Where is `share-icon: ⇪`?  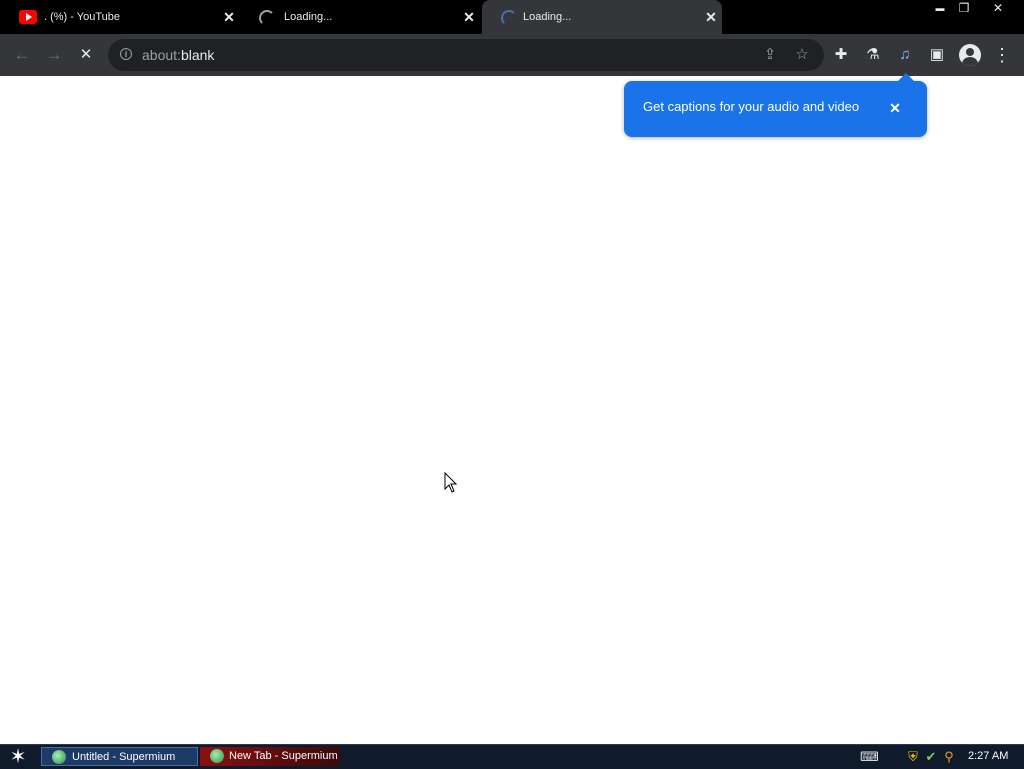
share-icon: ⇪ is located at coordinates (770, 55).